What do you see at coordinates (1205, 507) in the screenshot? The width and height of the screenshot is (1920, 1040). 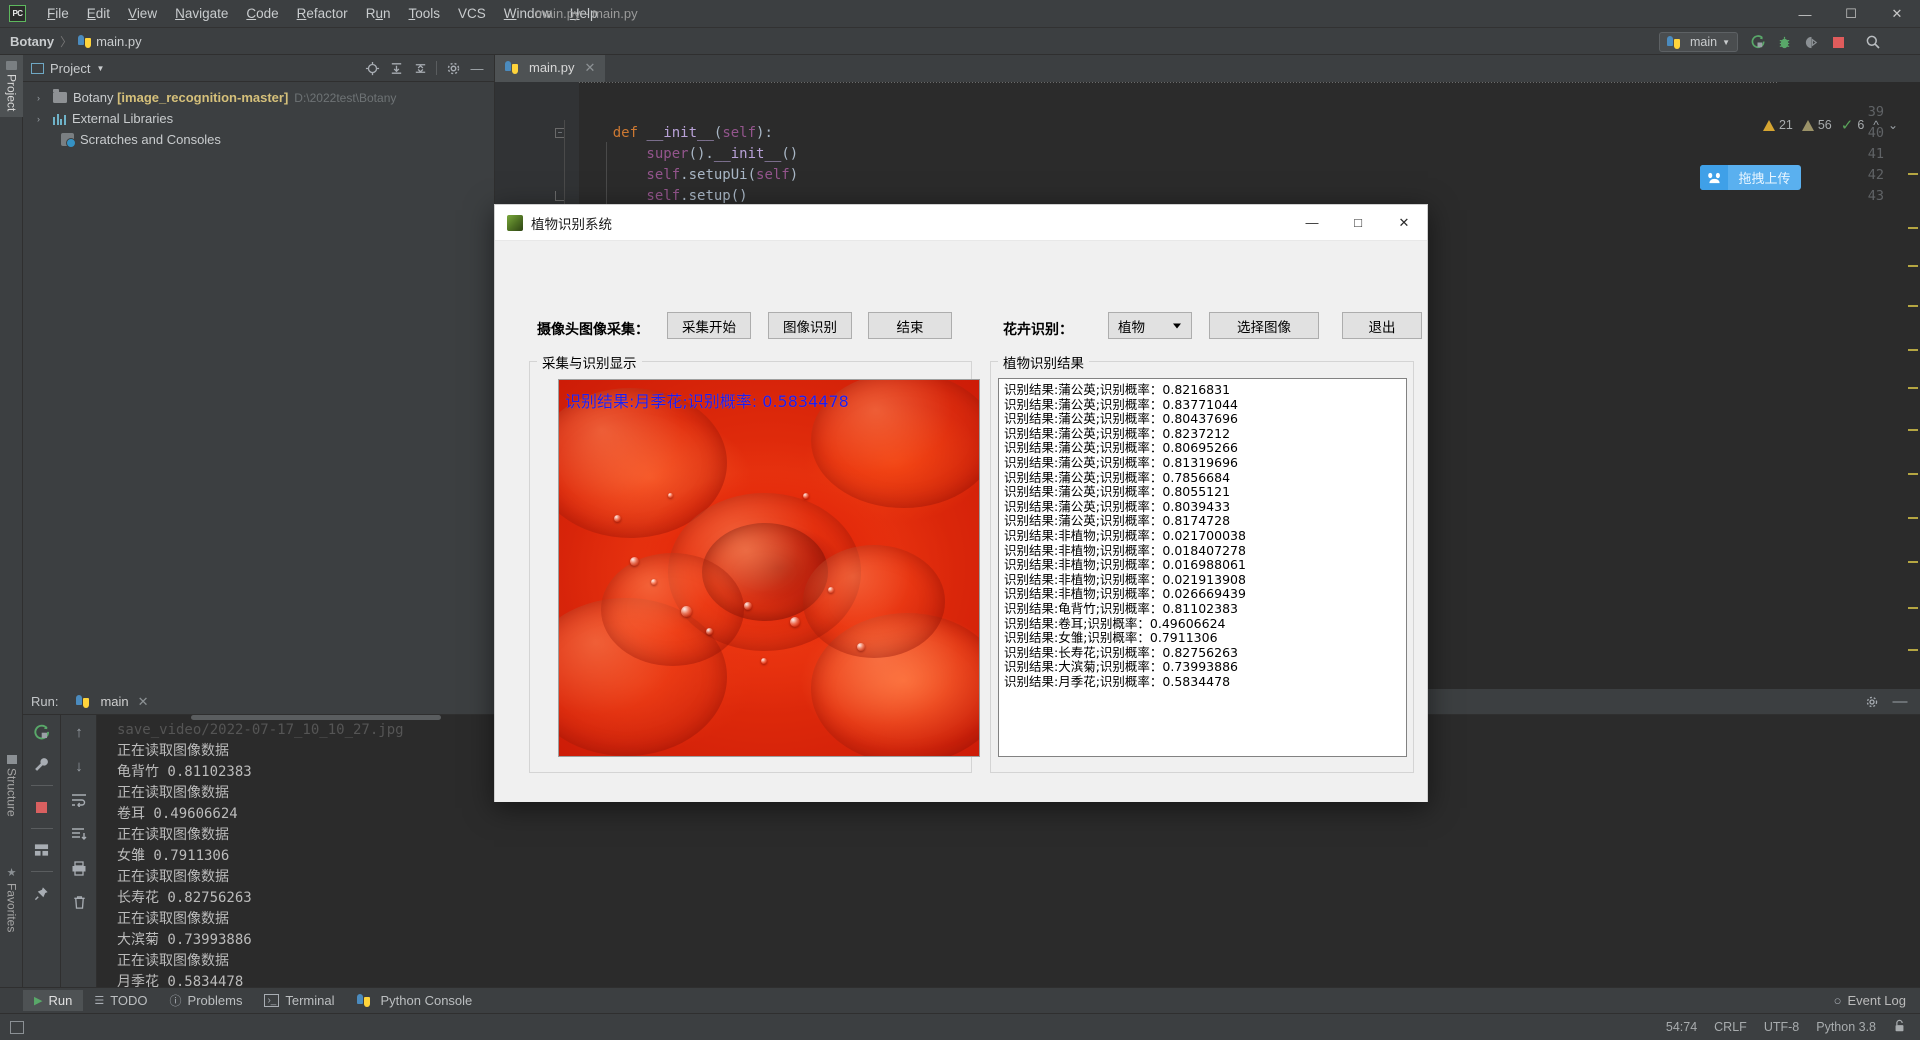 I see `list-item: 识别结果:蒲公英;识别概率：0.8039433` at bounding box center [1205, 507].